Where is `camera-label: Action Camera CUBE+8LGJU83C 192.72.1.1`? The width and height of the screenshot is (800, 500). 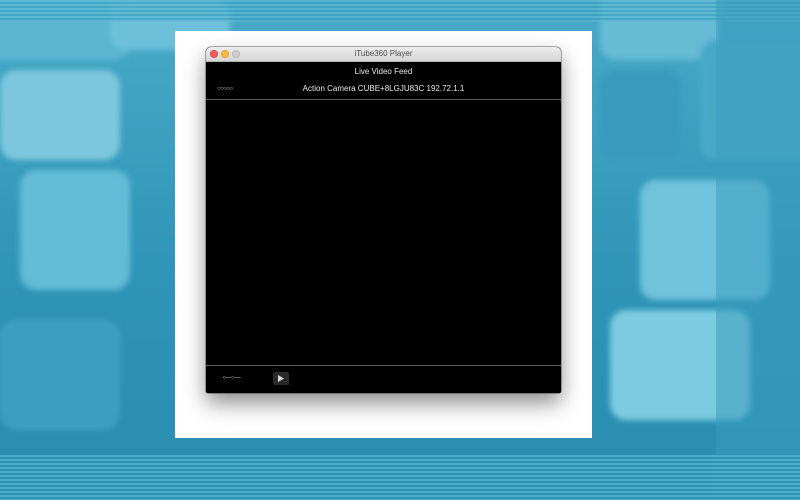
camera-label: Action Camera CUBE+8LGJU83C 192.72.1.1 is located at coordinates (383, 88).